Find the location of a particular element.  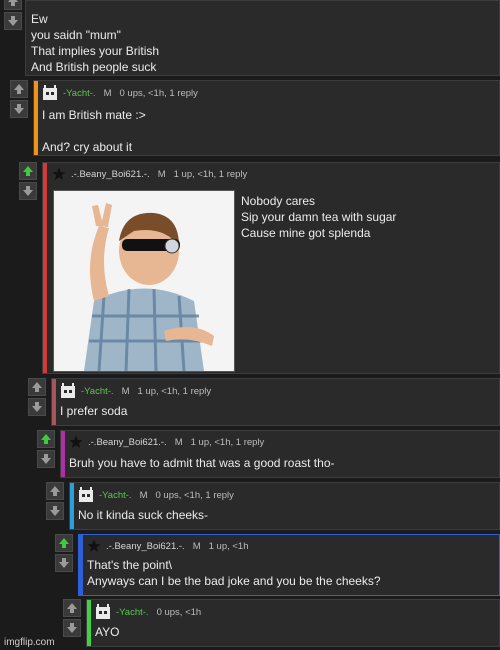

meme-image is located at coordinates (144, 281).